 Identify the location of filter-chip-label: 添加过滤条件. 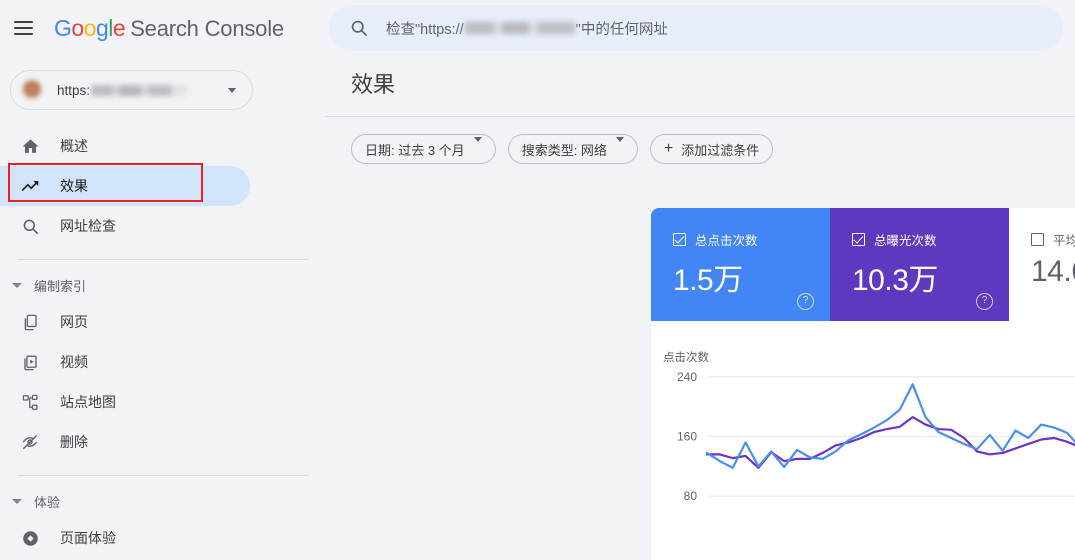
(720, 150).